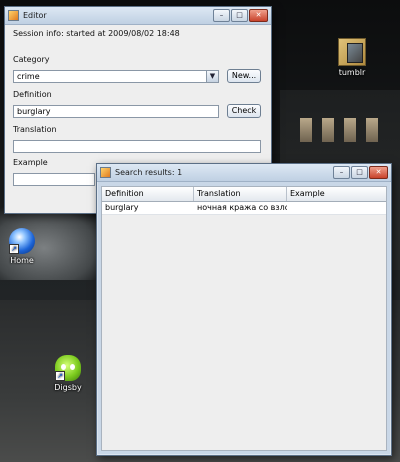  I want to click on window-title: Editor, so click(35, 15).